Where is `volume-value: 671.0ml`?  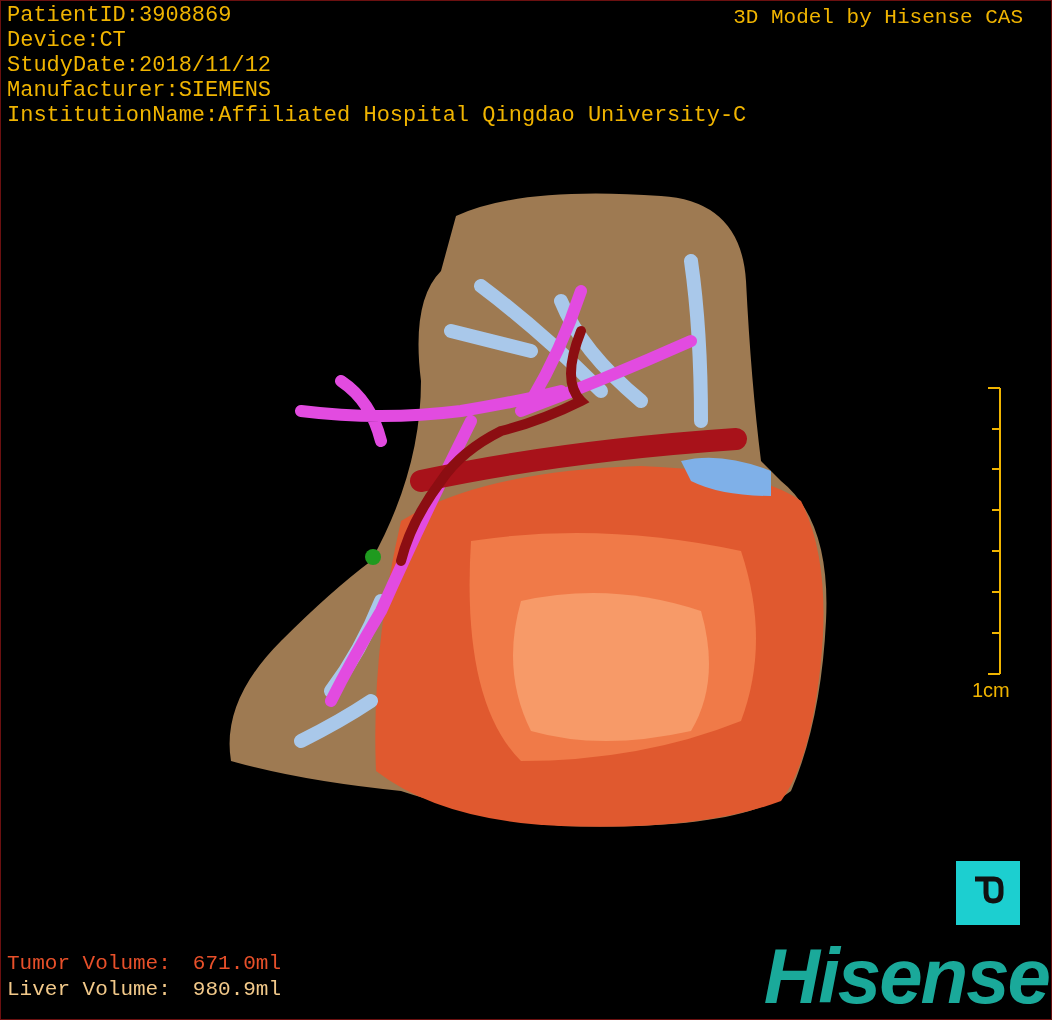
volume-value: 671.0ml is located at coordinates (237, 964).